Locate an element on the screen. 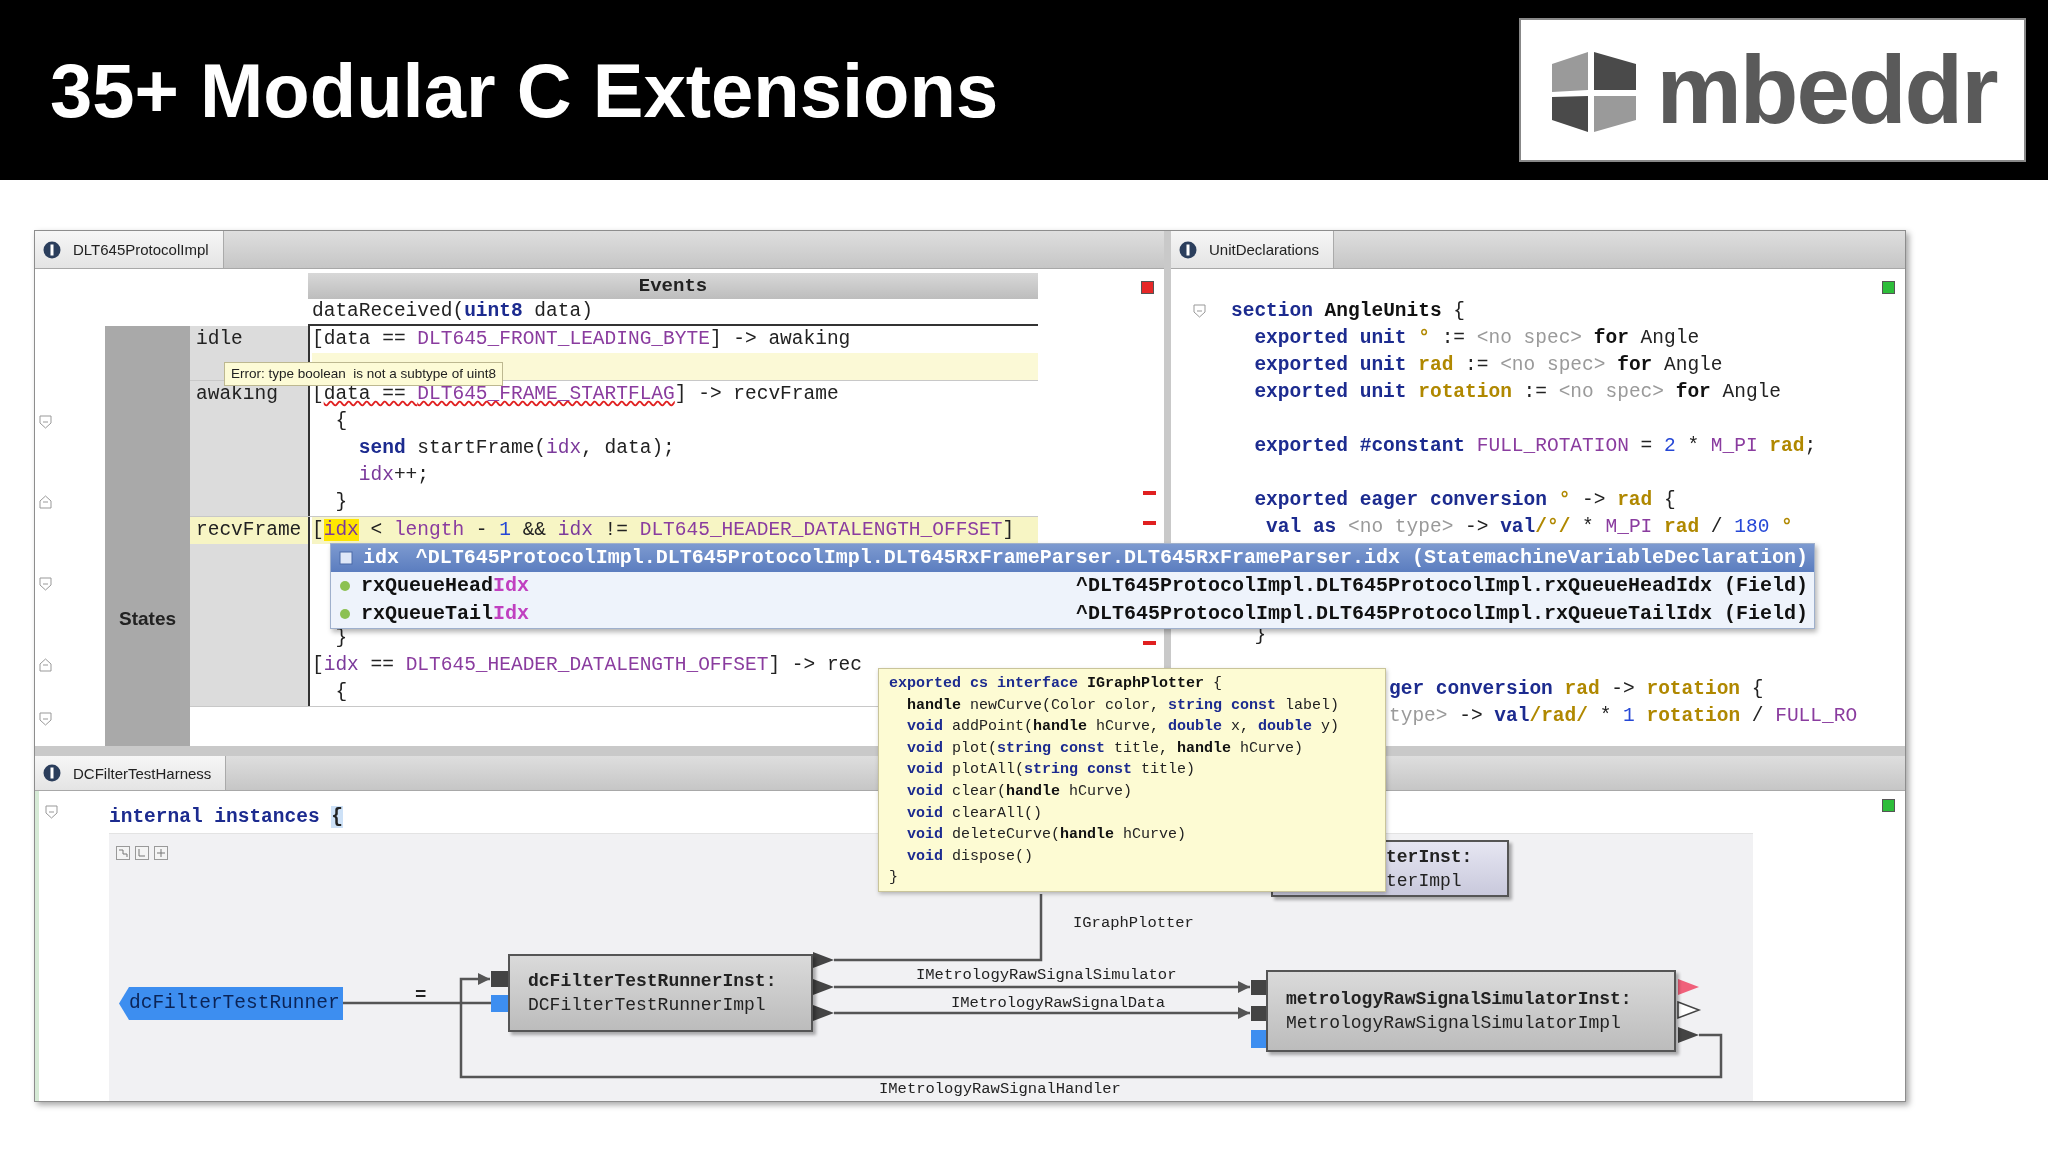 The height and width of the screenshot is (1152, 2048). code-line: exported eager conversion ° -> rad { is located at coordinates (1464, 500).